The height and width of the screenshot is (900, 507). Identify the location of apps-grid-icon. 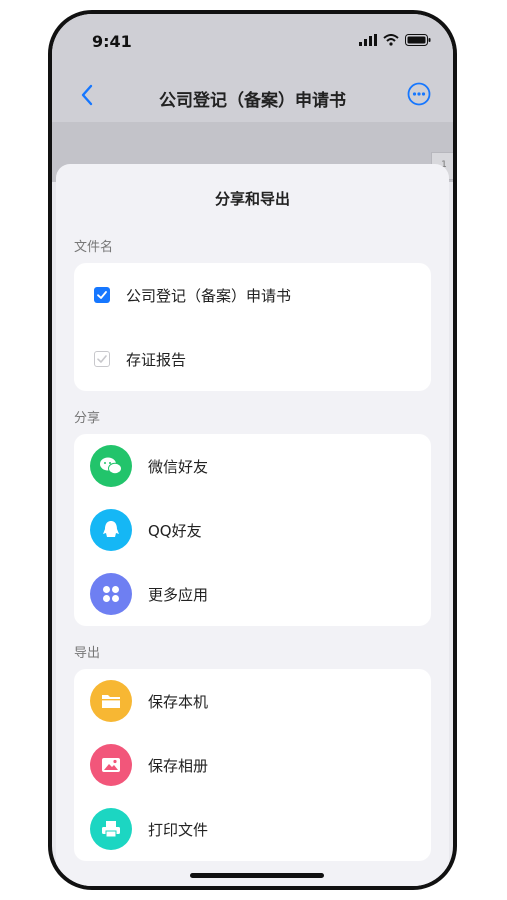
(111, 594).